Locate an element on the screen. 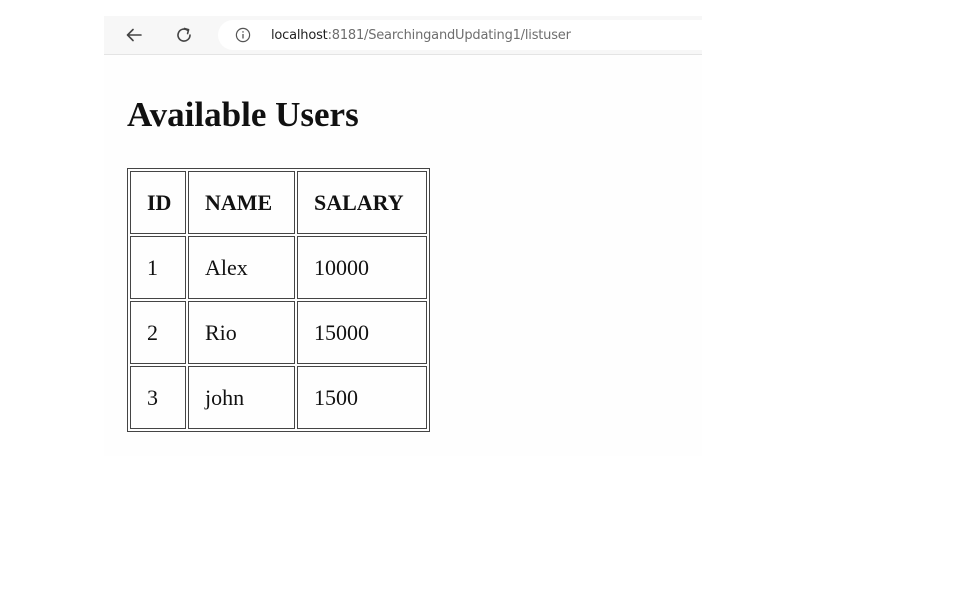 The width and height of the screenshot is (967, 606). table-row: 2 Rio 15000 is located at coordinates (278, 332).